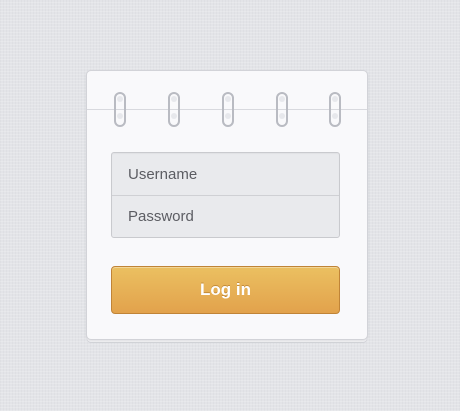 This screenshot has width=460, height=411. Describe the element at coordinates (225, 216) in the screenshot. I see `password-input: Password` at that location.